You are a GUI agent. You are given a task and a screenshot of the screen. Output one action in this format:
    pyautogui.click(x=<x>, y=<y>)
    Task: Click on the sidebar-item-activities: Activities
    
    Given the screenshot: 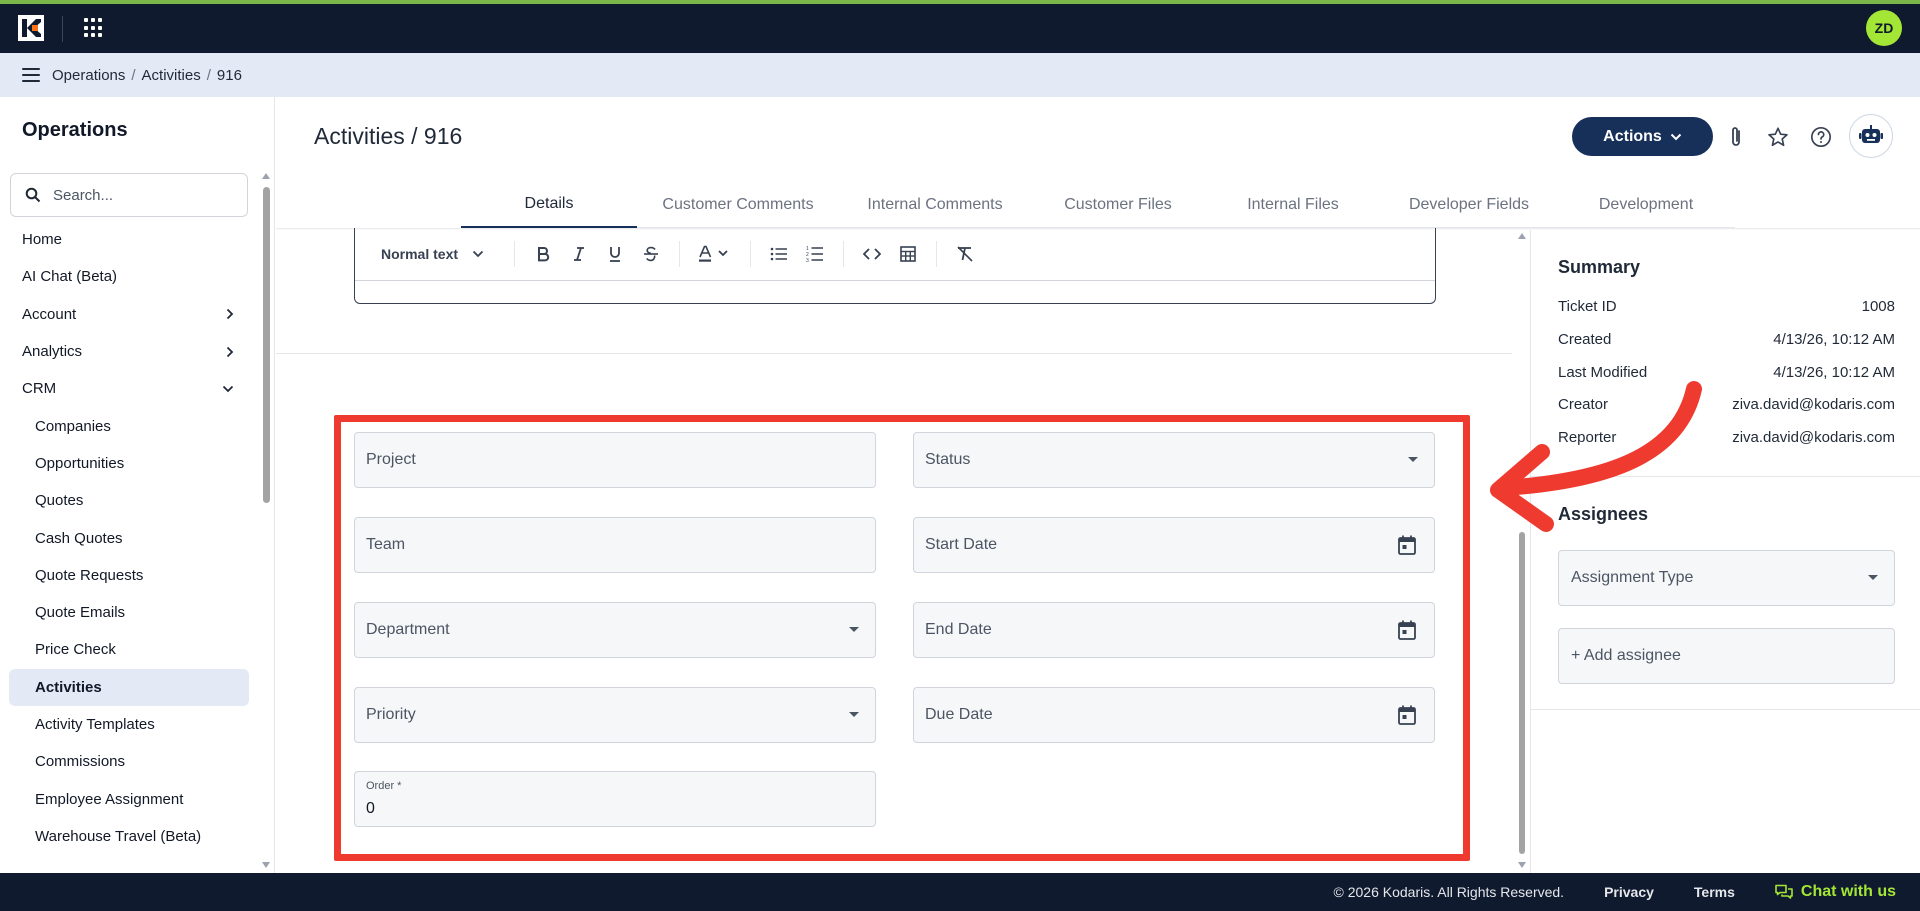 What is the action you would take?
    pyautogui.click(x=129, y=687)
    